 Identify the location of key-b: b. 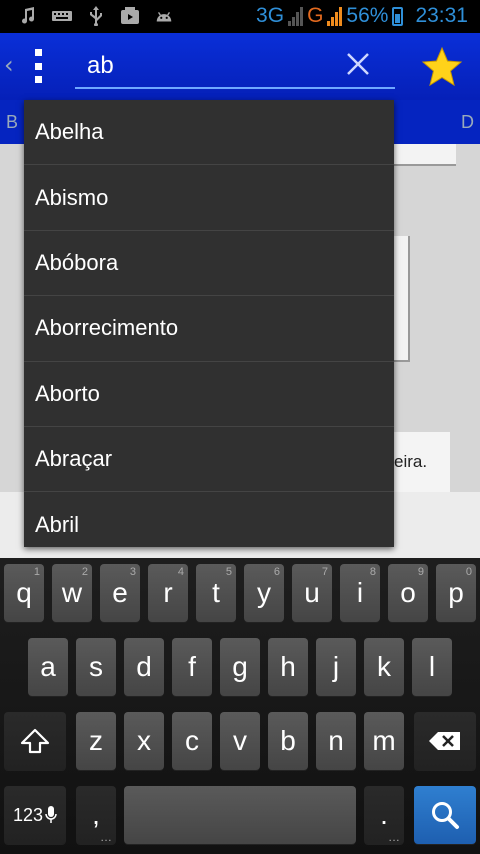
(288, 741).